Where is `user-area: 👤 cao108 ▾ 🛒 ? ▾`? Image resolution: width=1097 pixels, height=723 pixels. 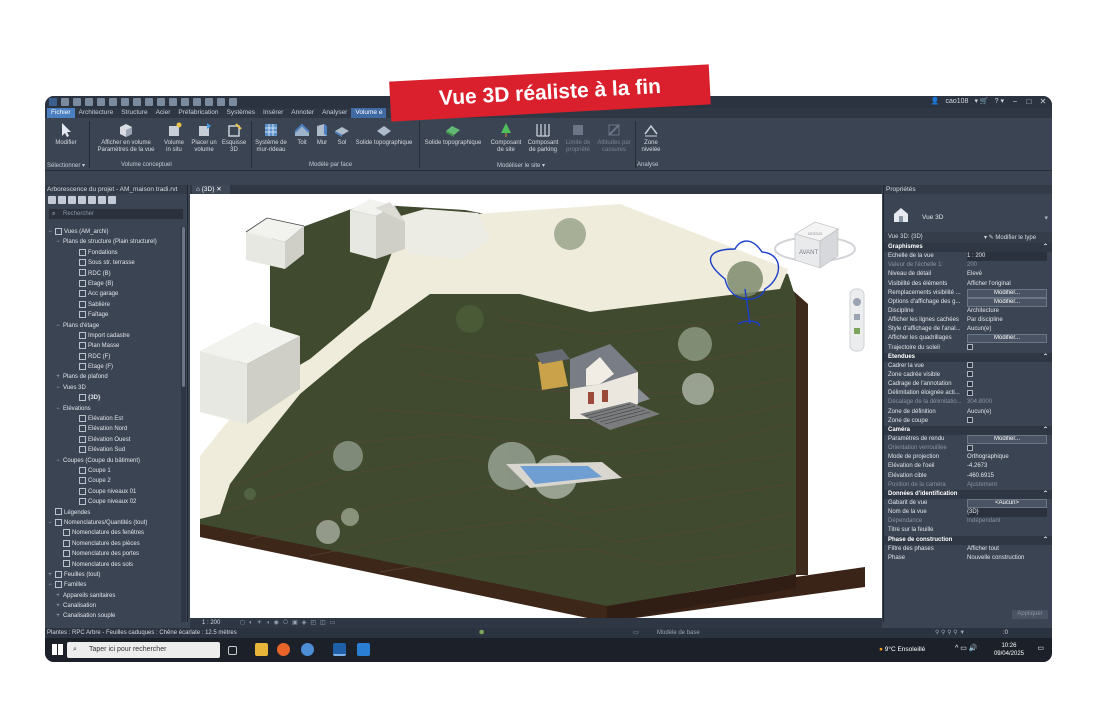
user-area: 👤 cao108 ▾ 🛒 ? ▾ is located at coordinates (967, 101).